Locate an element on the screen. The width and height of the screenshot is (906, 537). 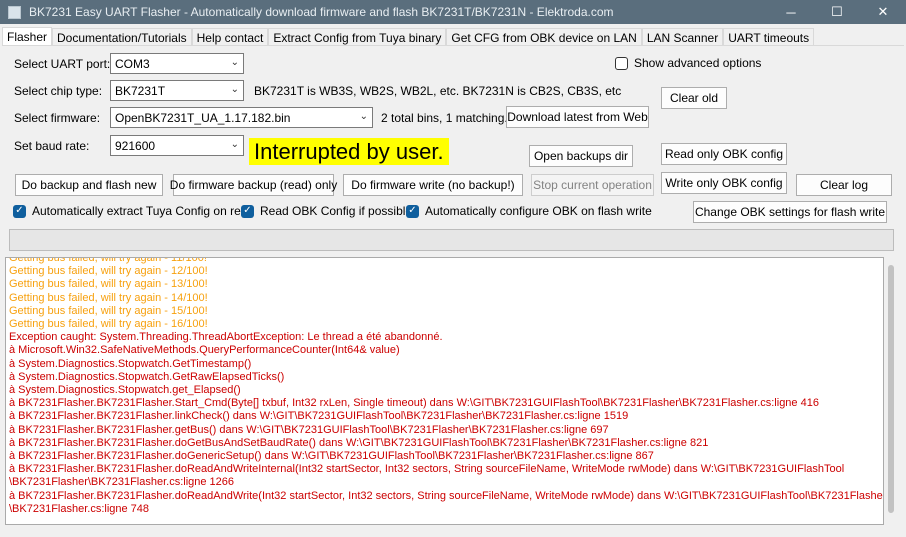
firmware-write-button: Do firmware write (no backup!) is located at coordinates (433, 185).